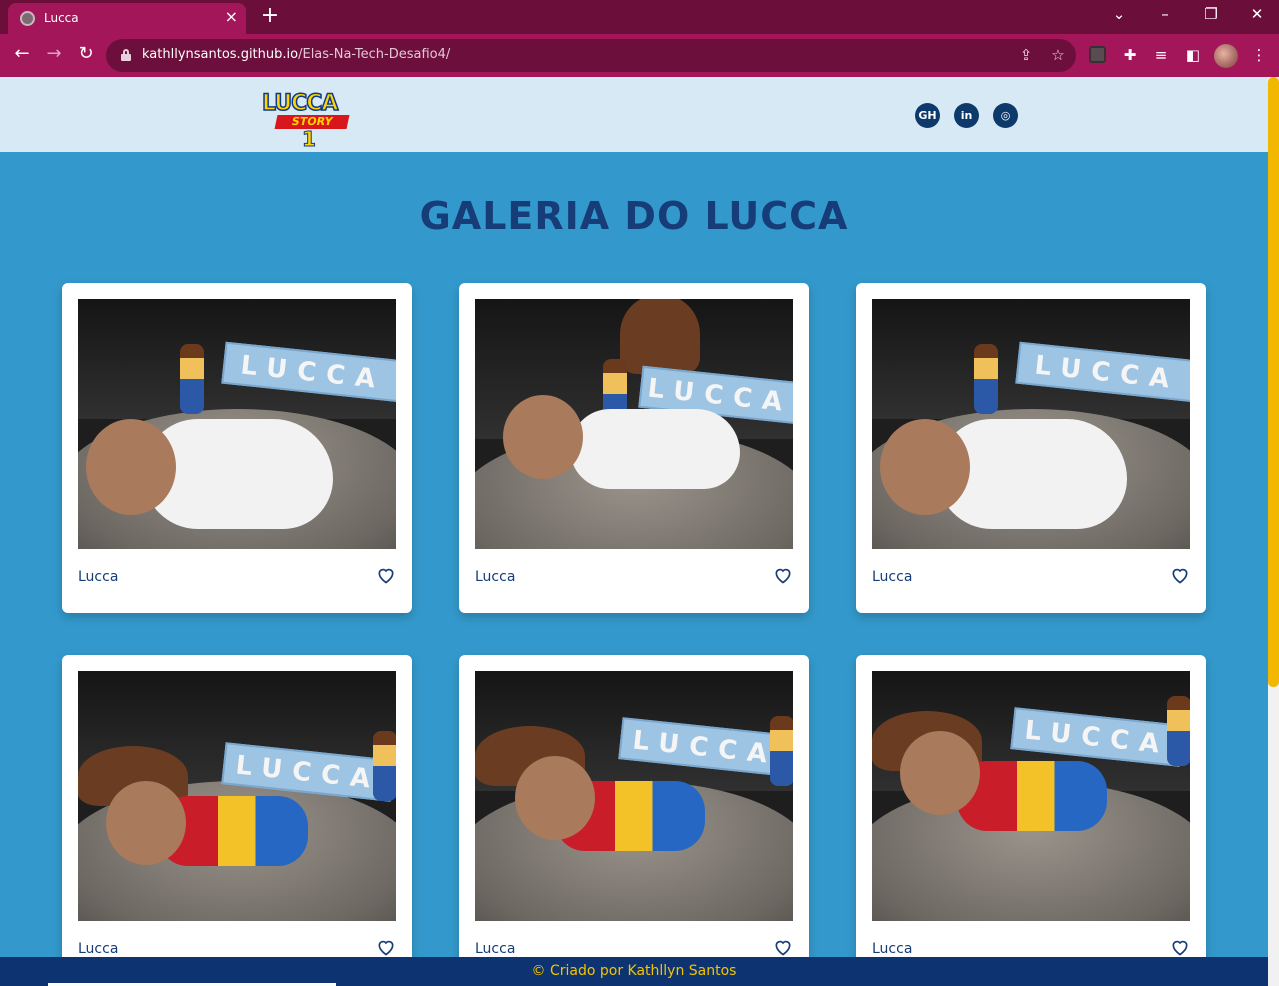 Image resolution: width=1279 pixels, height=986 pixels. Describe the element at coordinates (231, 17) in the screenshot. I see `close-tab-icon: ×` at that location.